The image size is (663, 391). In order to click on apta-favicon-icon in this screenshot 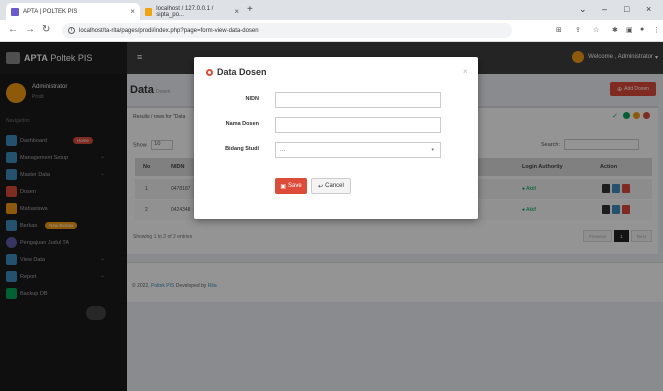, I will do `click(15, 11)`.